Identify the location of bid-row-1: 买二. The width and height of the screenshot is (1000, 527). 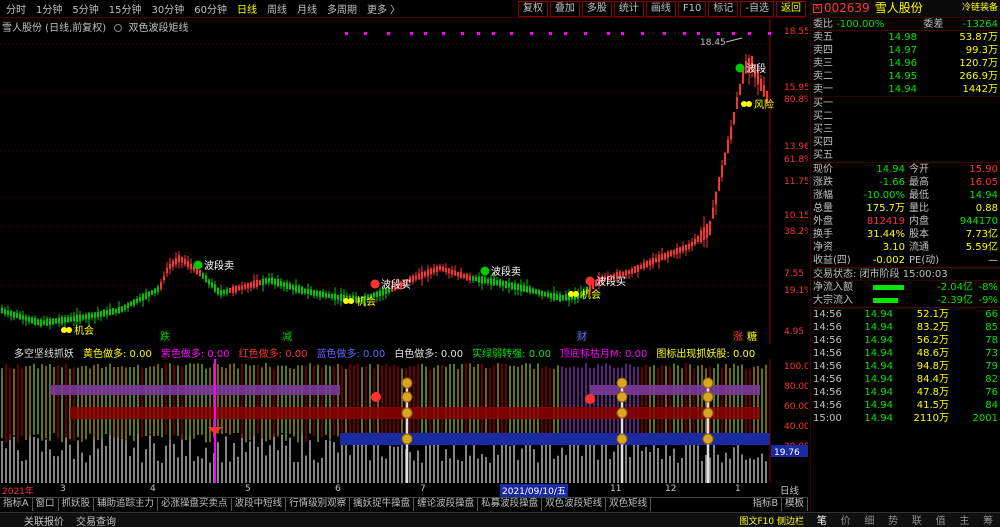
(905, 116).